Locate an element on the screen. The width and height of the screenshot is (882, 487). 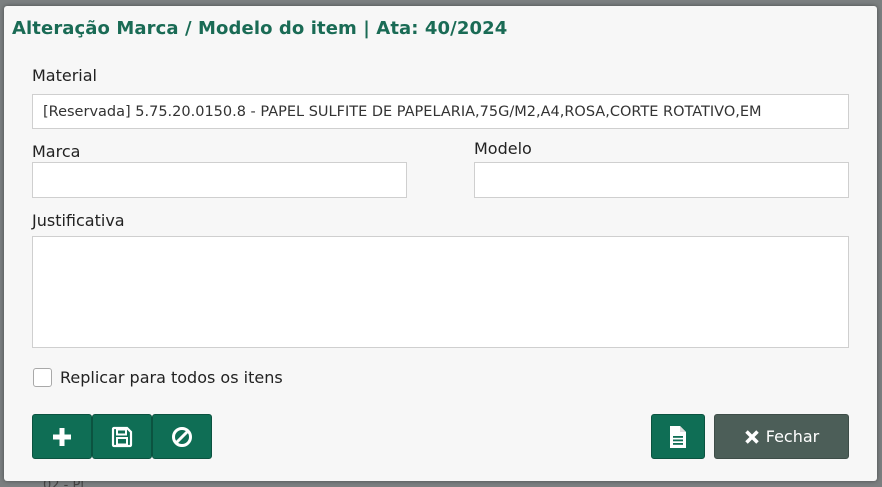
report-button is located at coordinates (678, 436).